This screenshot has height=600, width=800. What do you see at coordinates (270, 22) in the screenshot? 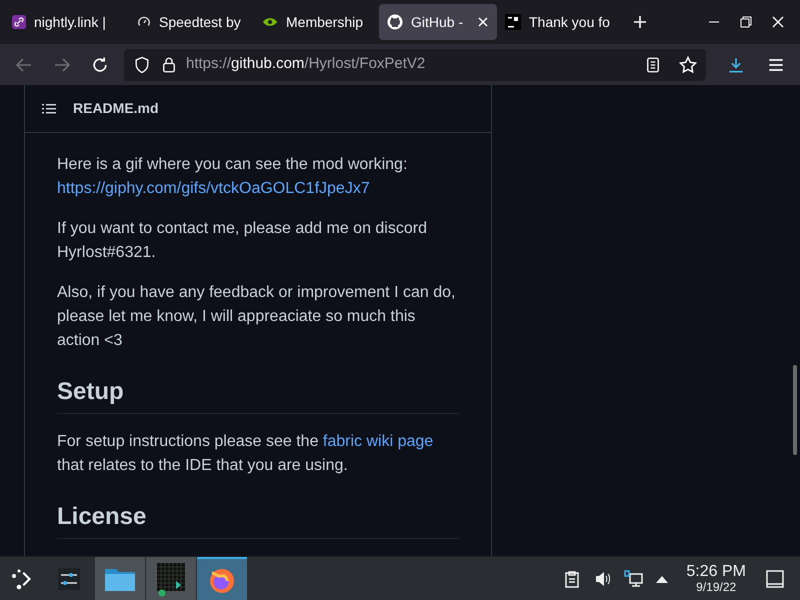
I see `eye-logo-icon` at bounding box center [270, 22].